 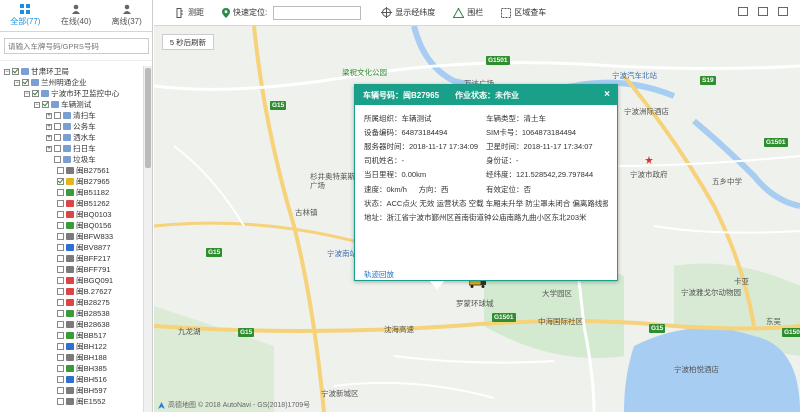 What do you see at coordinates (696, 369) in the screenshot?
I see `map-label: 宁波柏悦酒店` at bounding box center [696, 369].